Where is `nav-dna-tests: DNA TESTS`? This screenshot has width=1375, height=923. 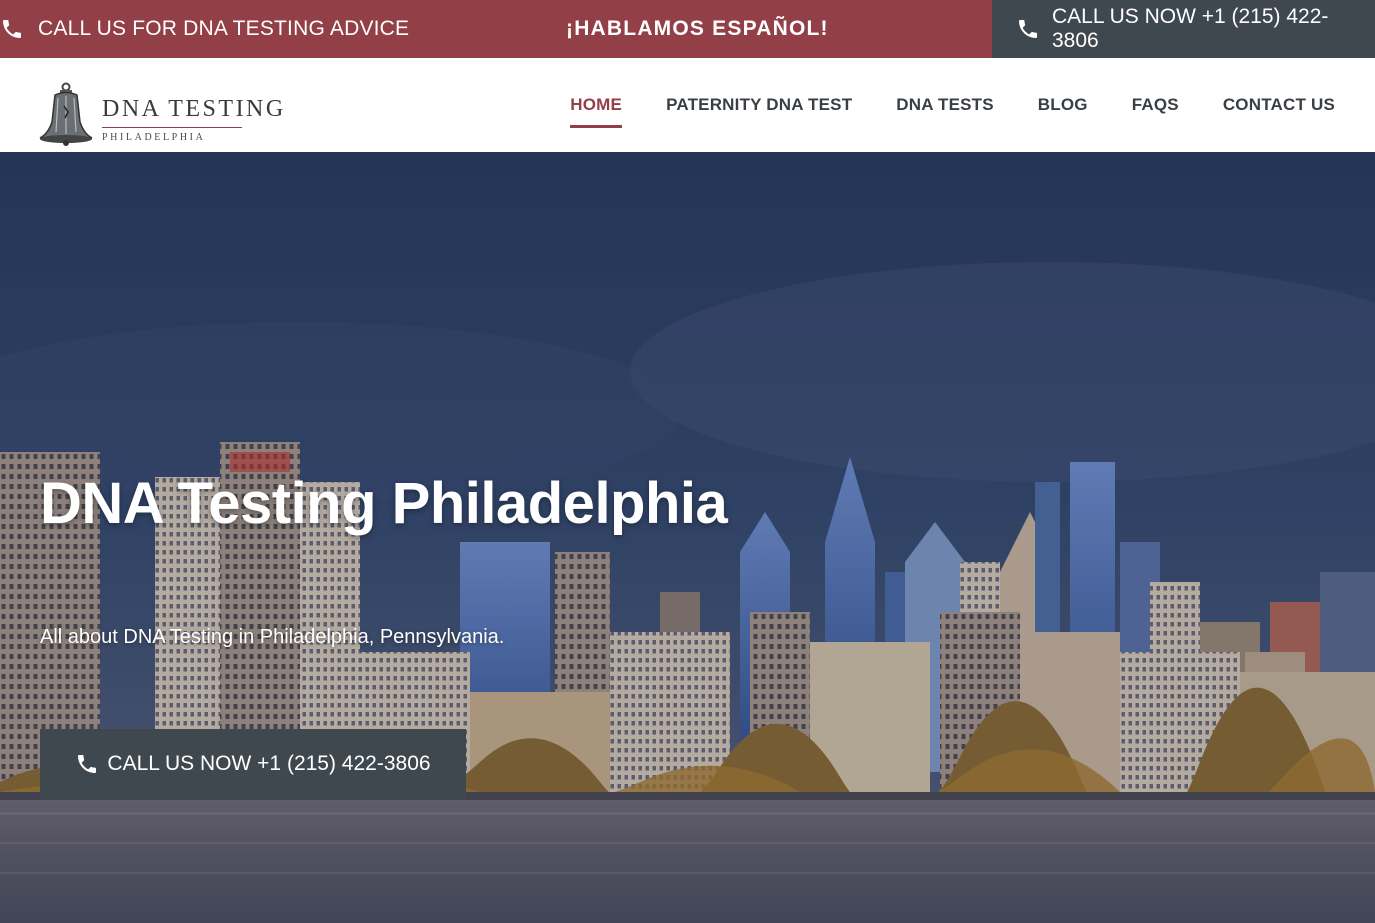 nav-dna-tests: DNA TESTS is located at coordinates (945, 105).